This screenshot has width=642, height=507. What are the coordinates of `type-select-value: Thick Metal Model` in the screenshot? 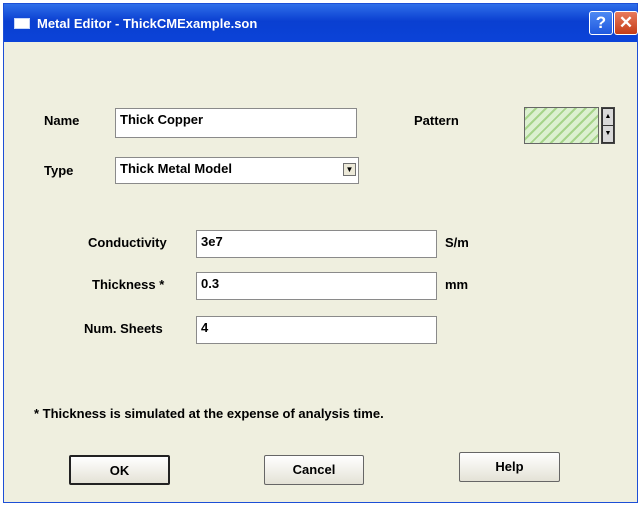 It's located at (176, 168).